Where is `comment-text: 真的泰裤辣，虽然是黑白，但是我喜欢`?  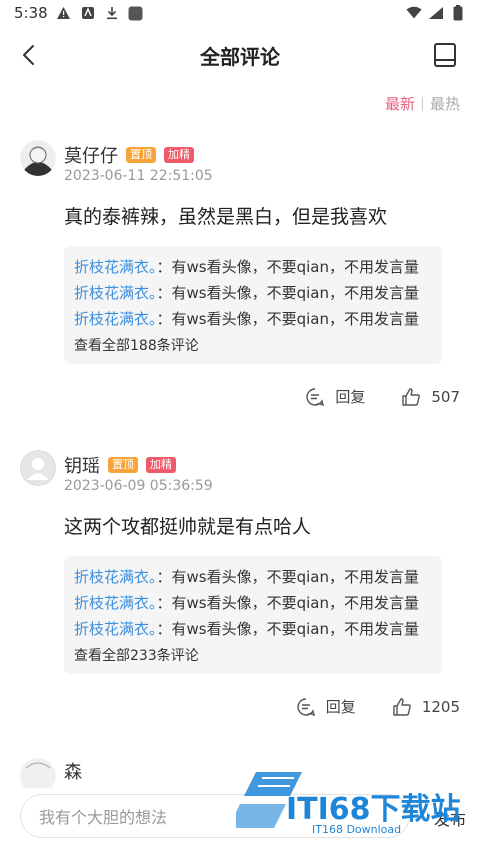 comment-text: 真的泰裤辣，虽然是黑白，但是我喜欢 is located at coordinates (226, 217).